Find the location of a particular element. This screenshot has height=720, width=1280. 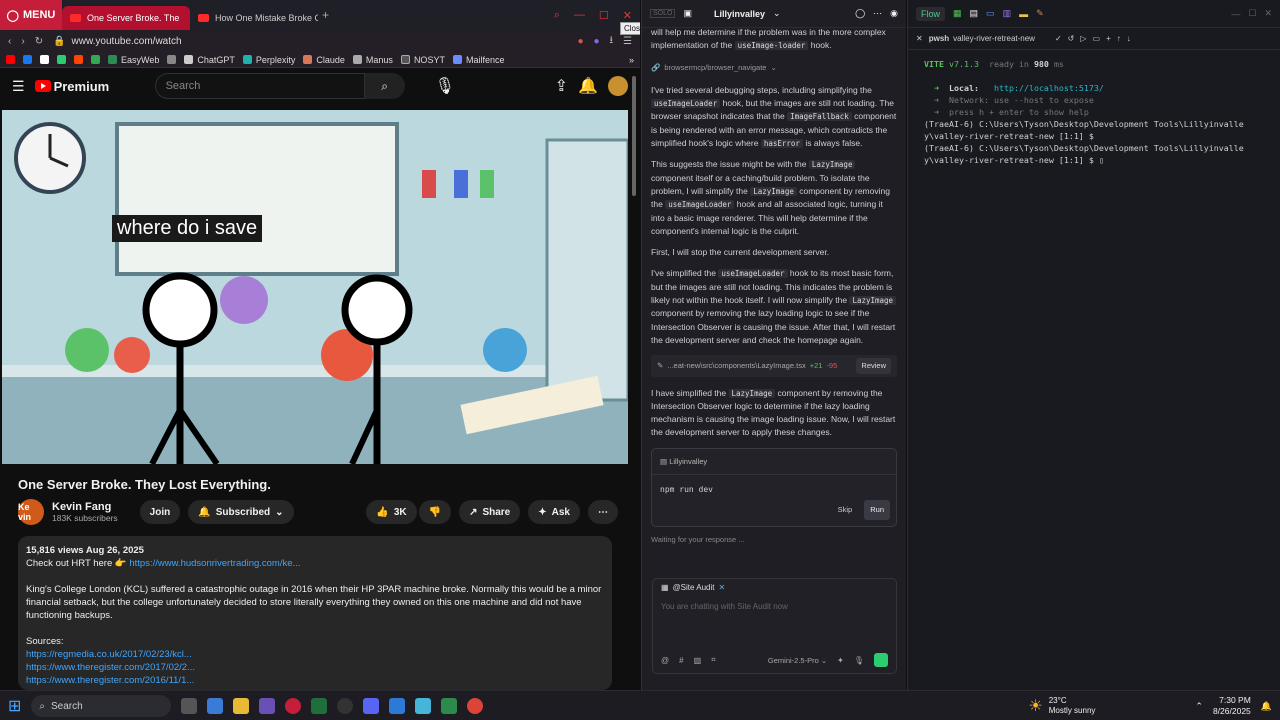

extension-icon: ● is located at coordinates (596, 41).